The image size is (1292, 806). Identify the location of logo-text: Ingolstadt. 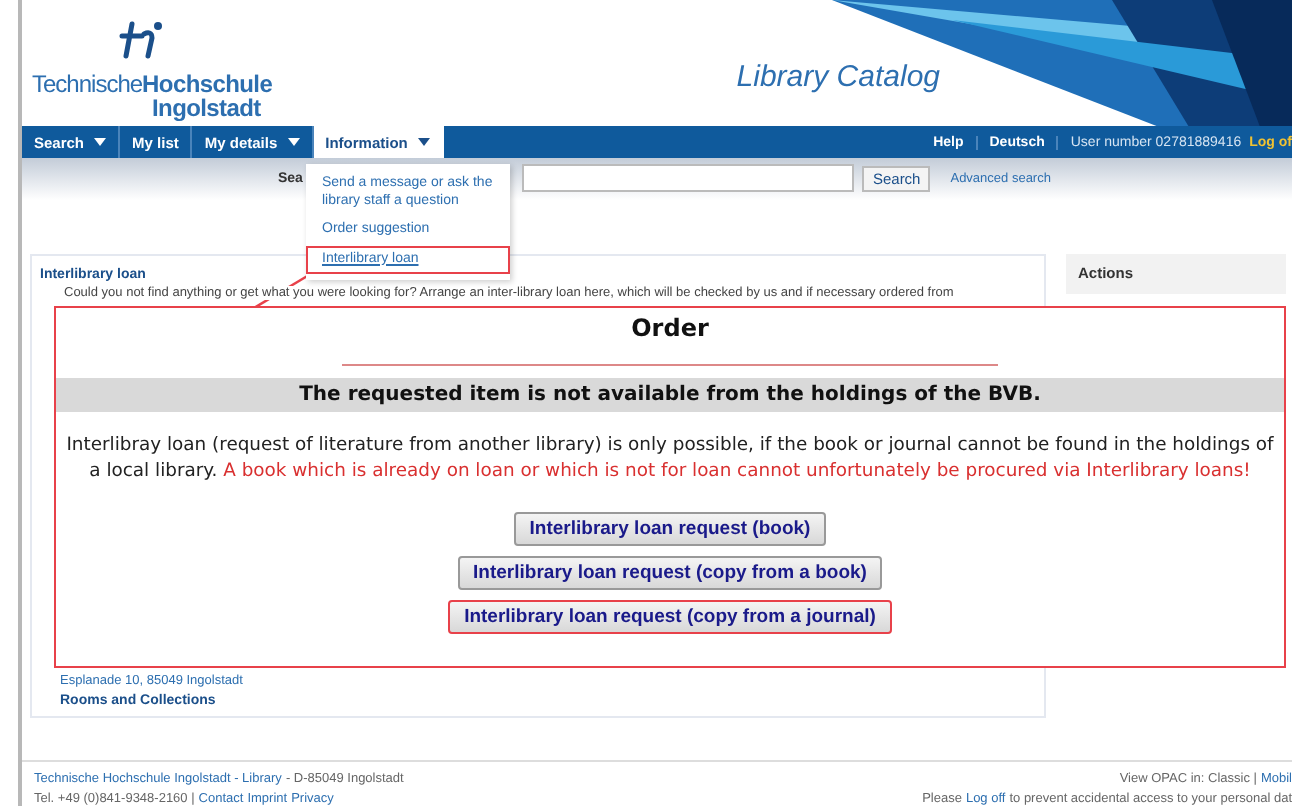
(207, 109).